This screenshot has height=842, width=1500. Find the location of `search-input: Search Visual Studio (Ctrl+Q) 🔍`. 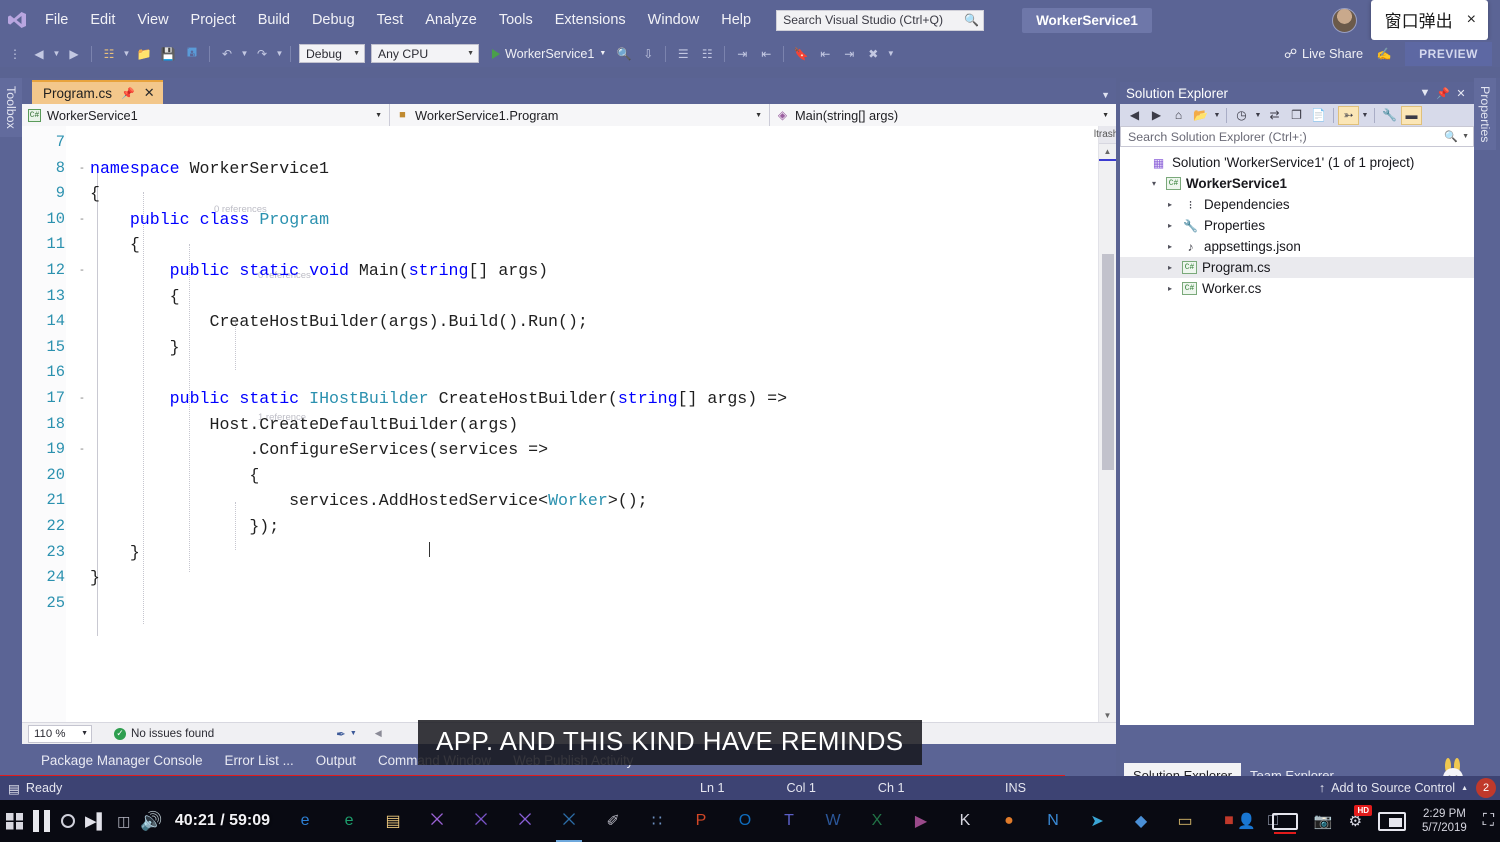

search-input: Search Visual Studio (Ctrl+Q) 🔍 is located at coordinates (880, 20).